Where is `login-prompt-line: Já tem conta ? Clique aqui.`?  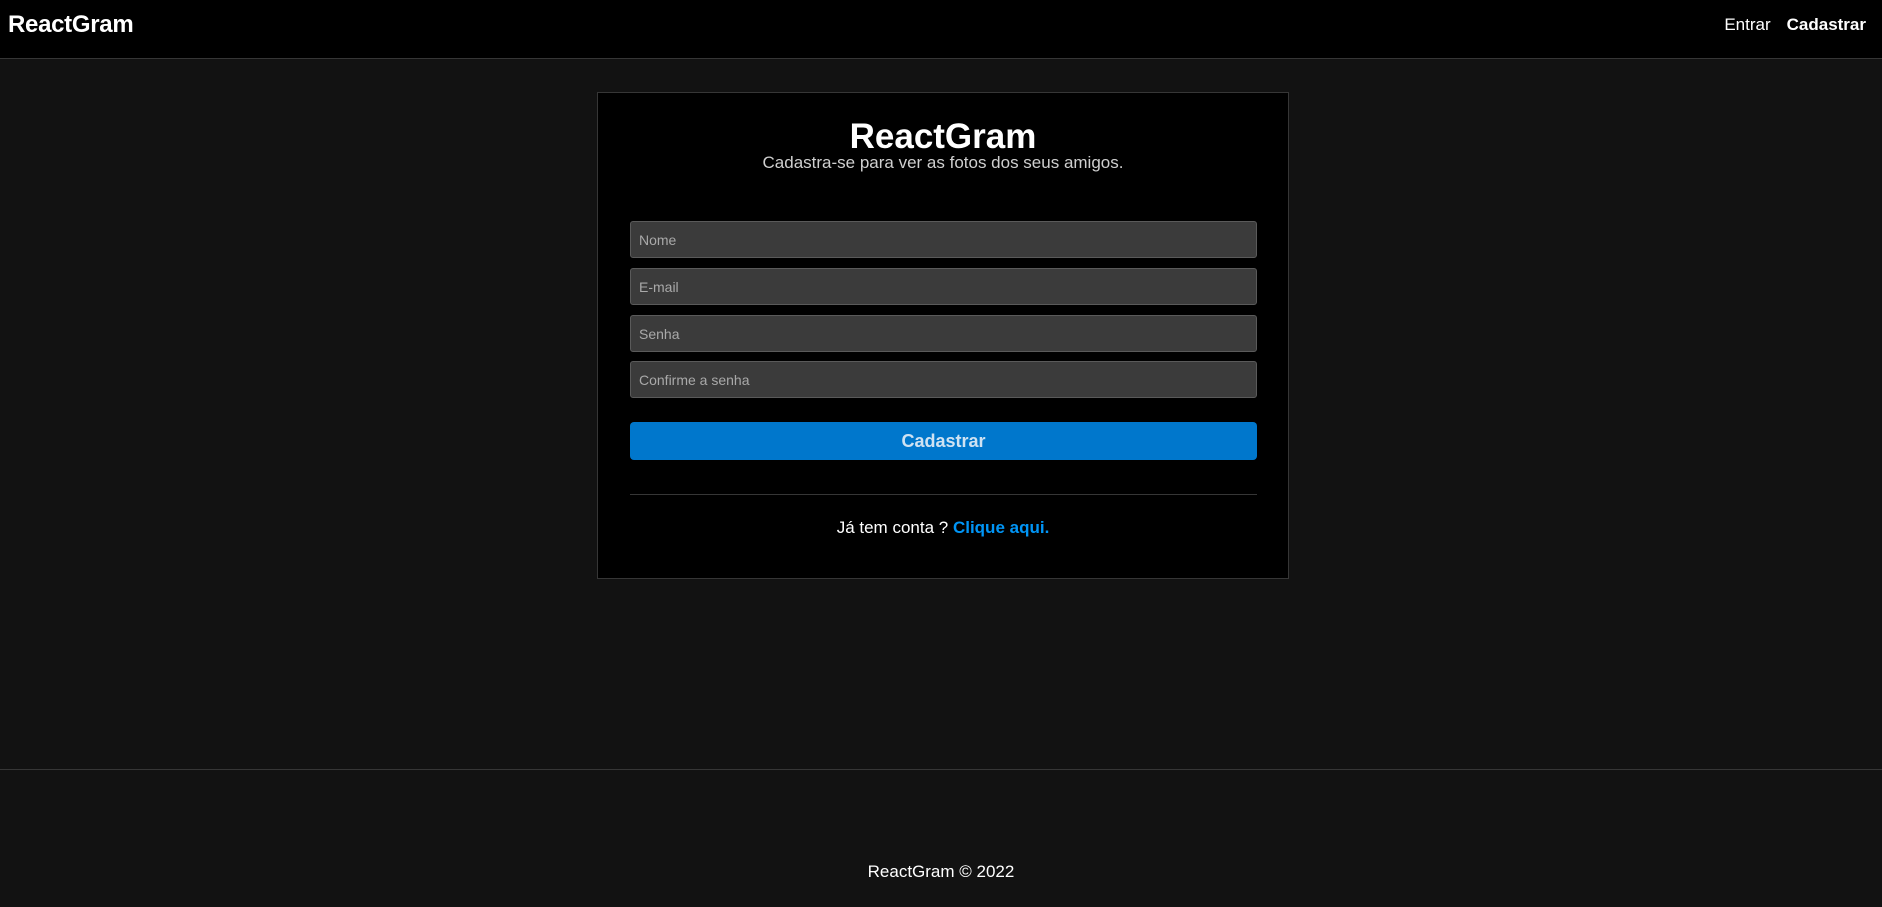
login-prompt-line: Já tem conta ? Clique aqui. is located at coordinates (943, 528).